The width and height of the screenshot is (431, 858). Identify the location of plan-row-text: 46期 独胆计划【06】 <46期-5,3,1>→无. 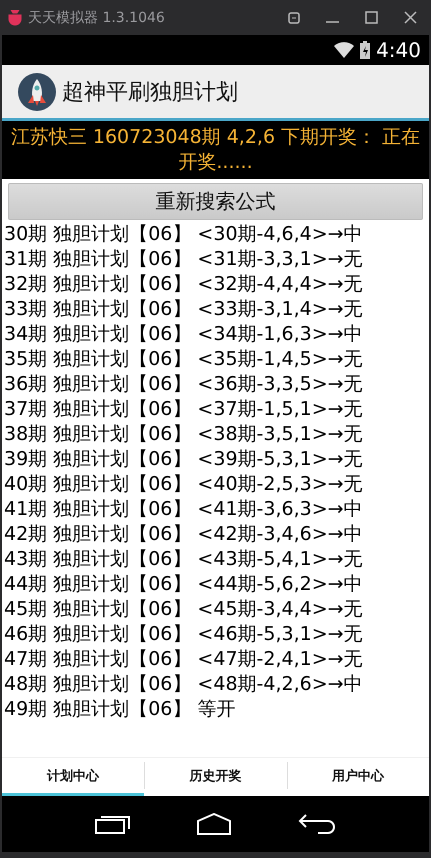
(184, 634).